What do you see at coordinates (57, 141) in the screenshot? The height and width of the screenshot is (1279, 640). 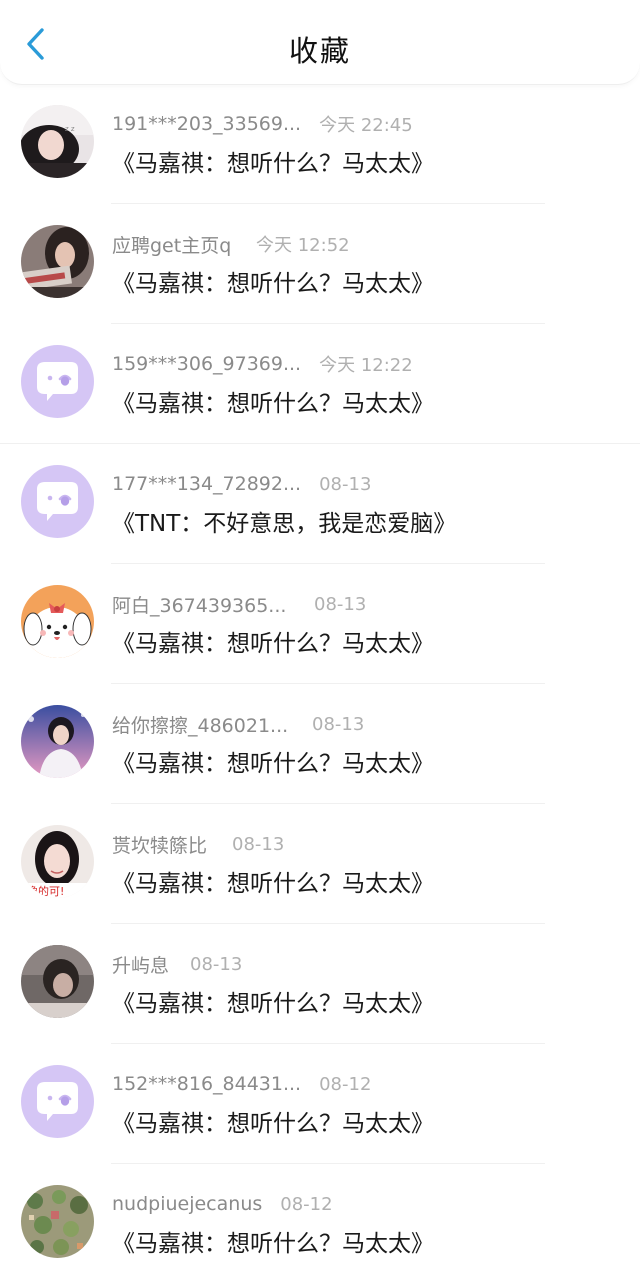 I see `avatar: z z` at bounding box center [57, 141].